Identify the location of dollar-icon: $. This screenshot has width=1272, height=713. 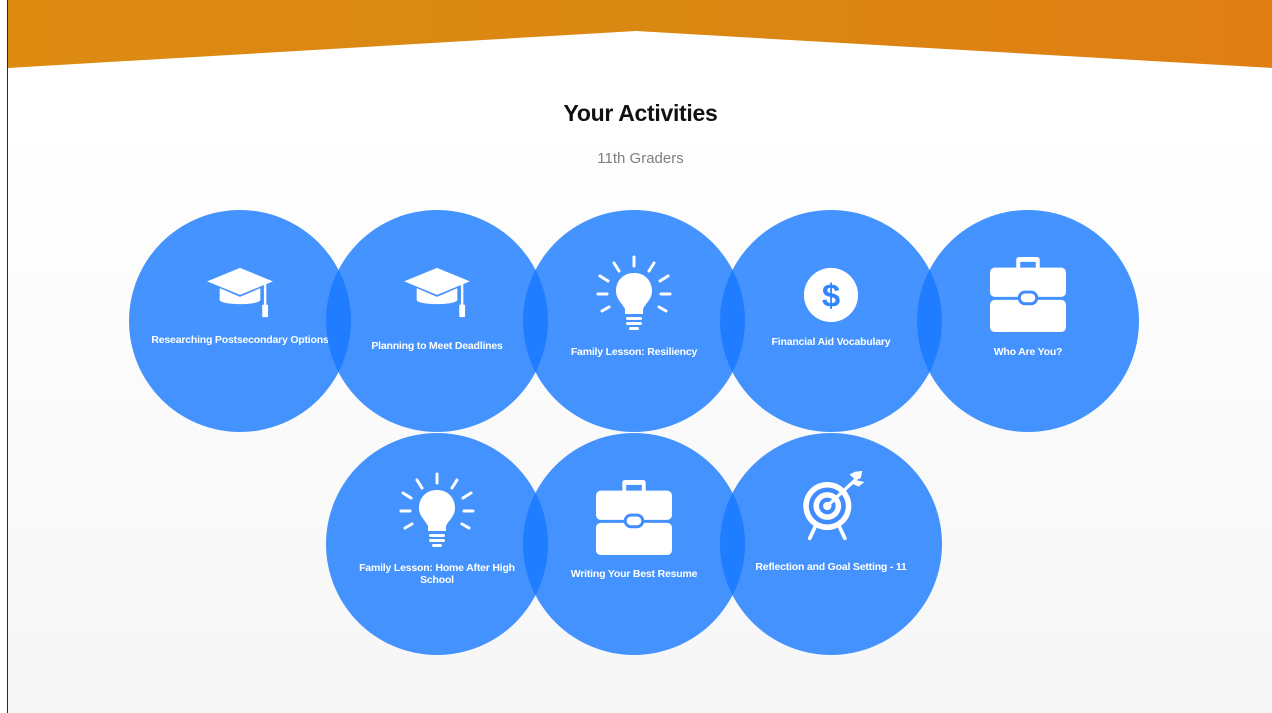
(831, 295).